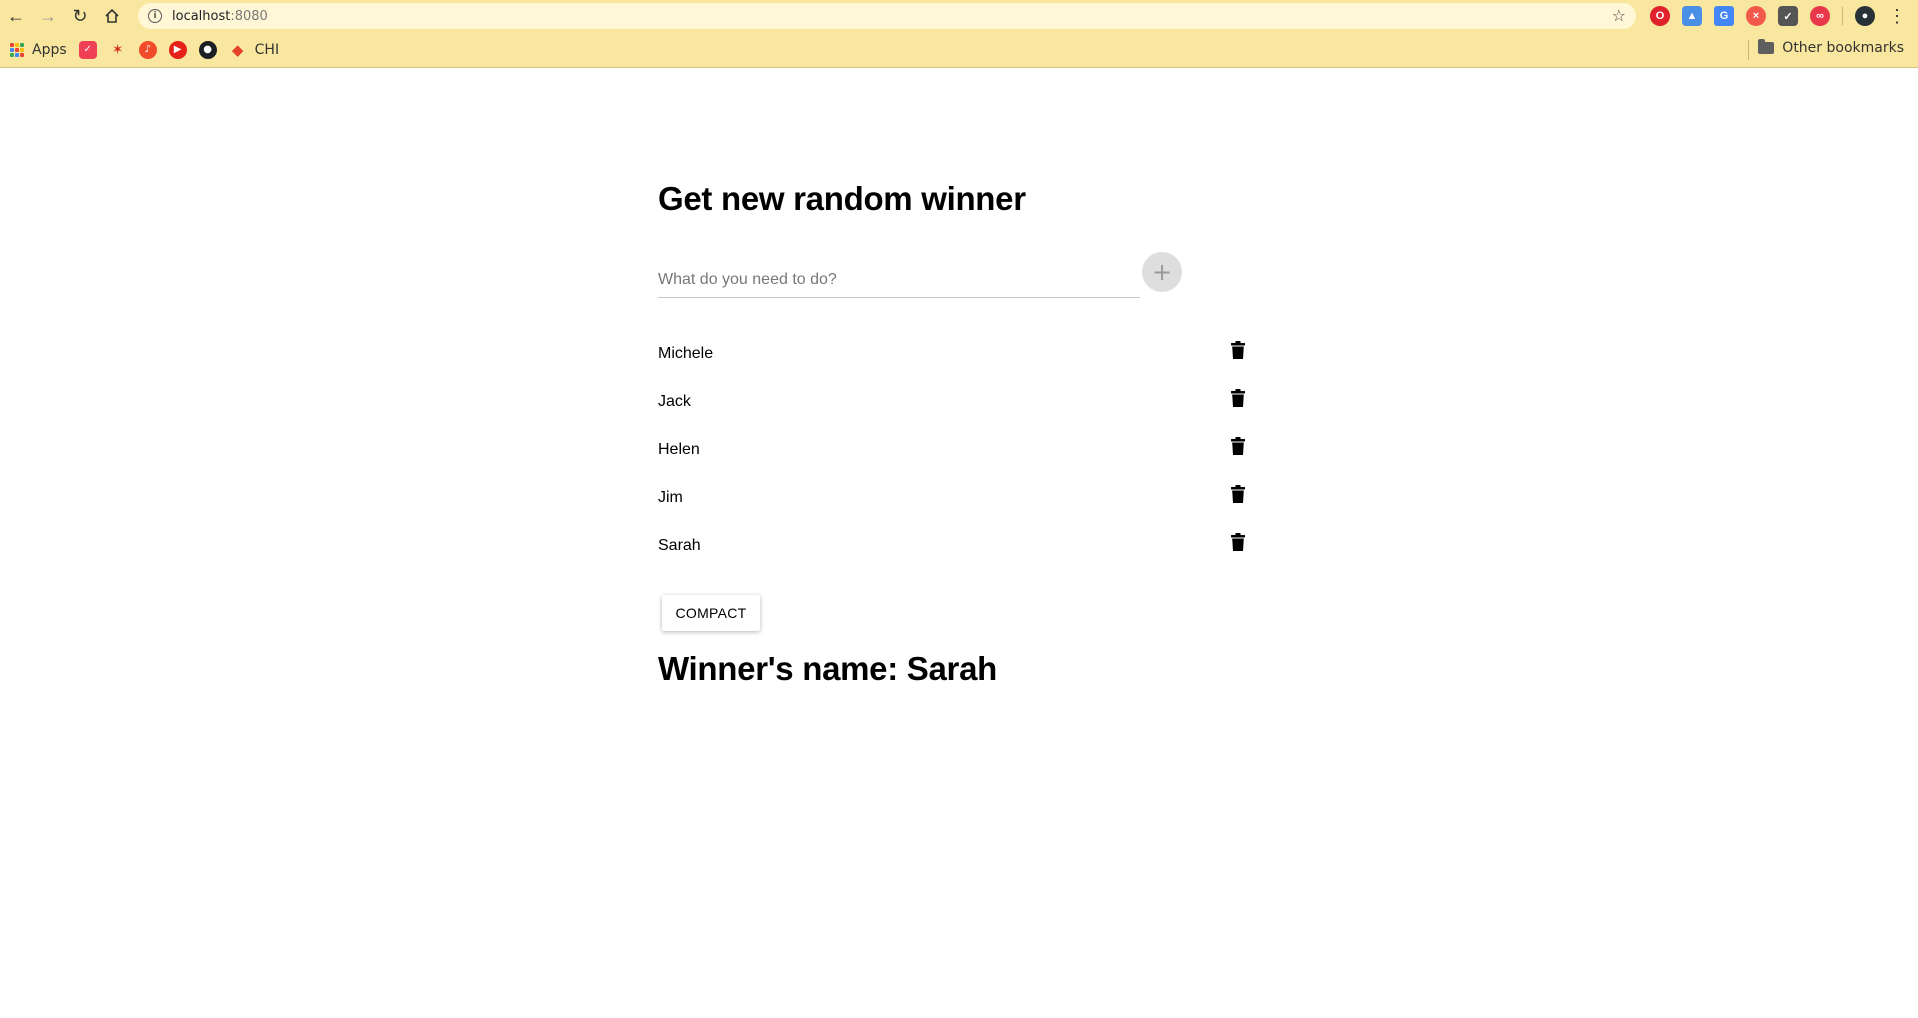 Image resolution: width=1918 pixels, height=1018 pixels. Describe the element at coordinates (17, 49) in the screenshot. I see `apps-grid-icon` at that location.